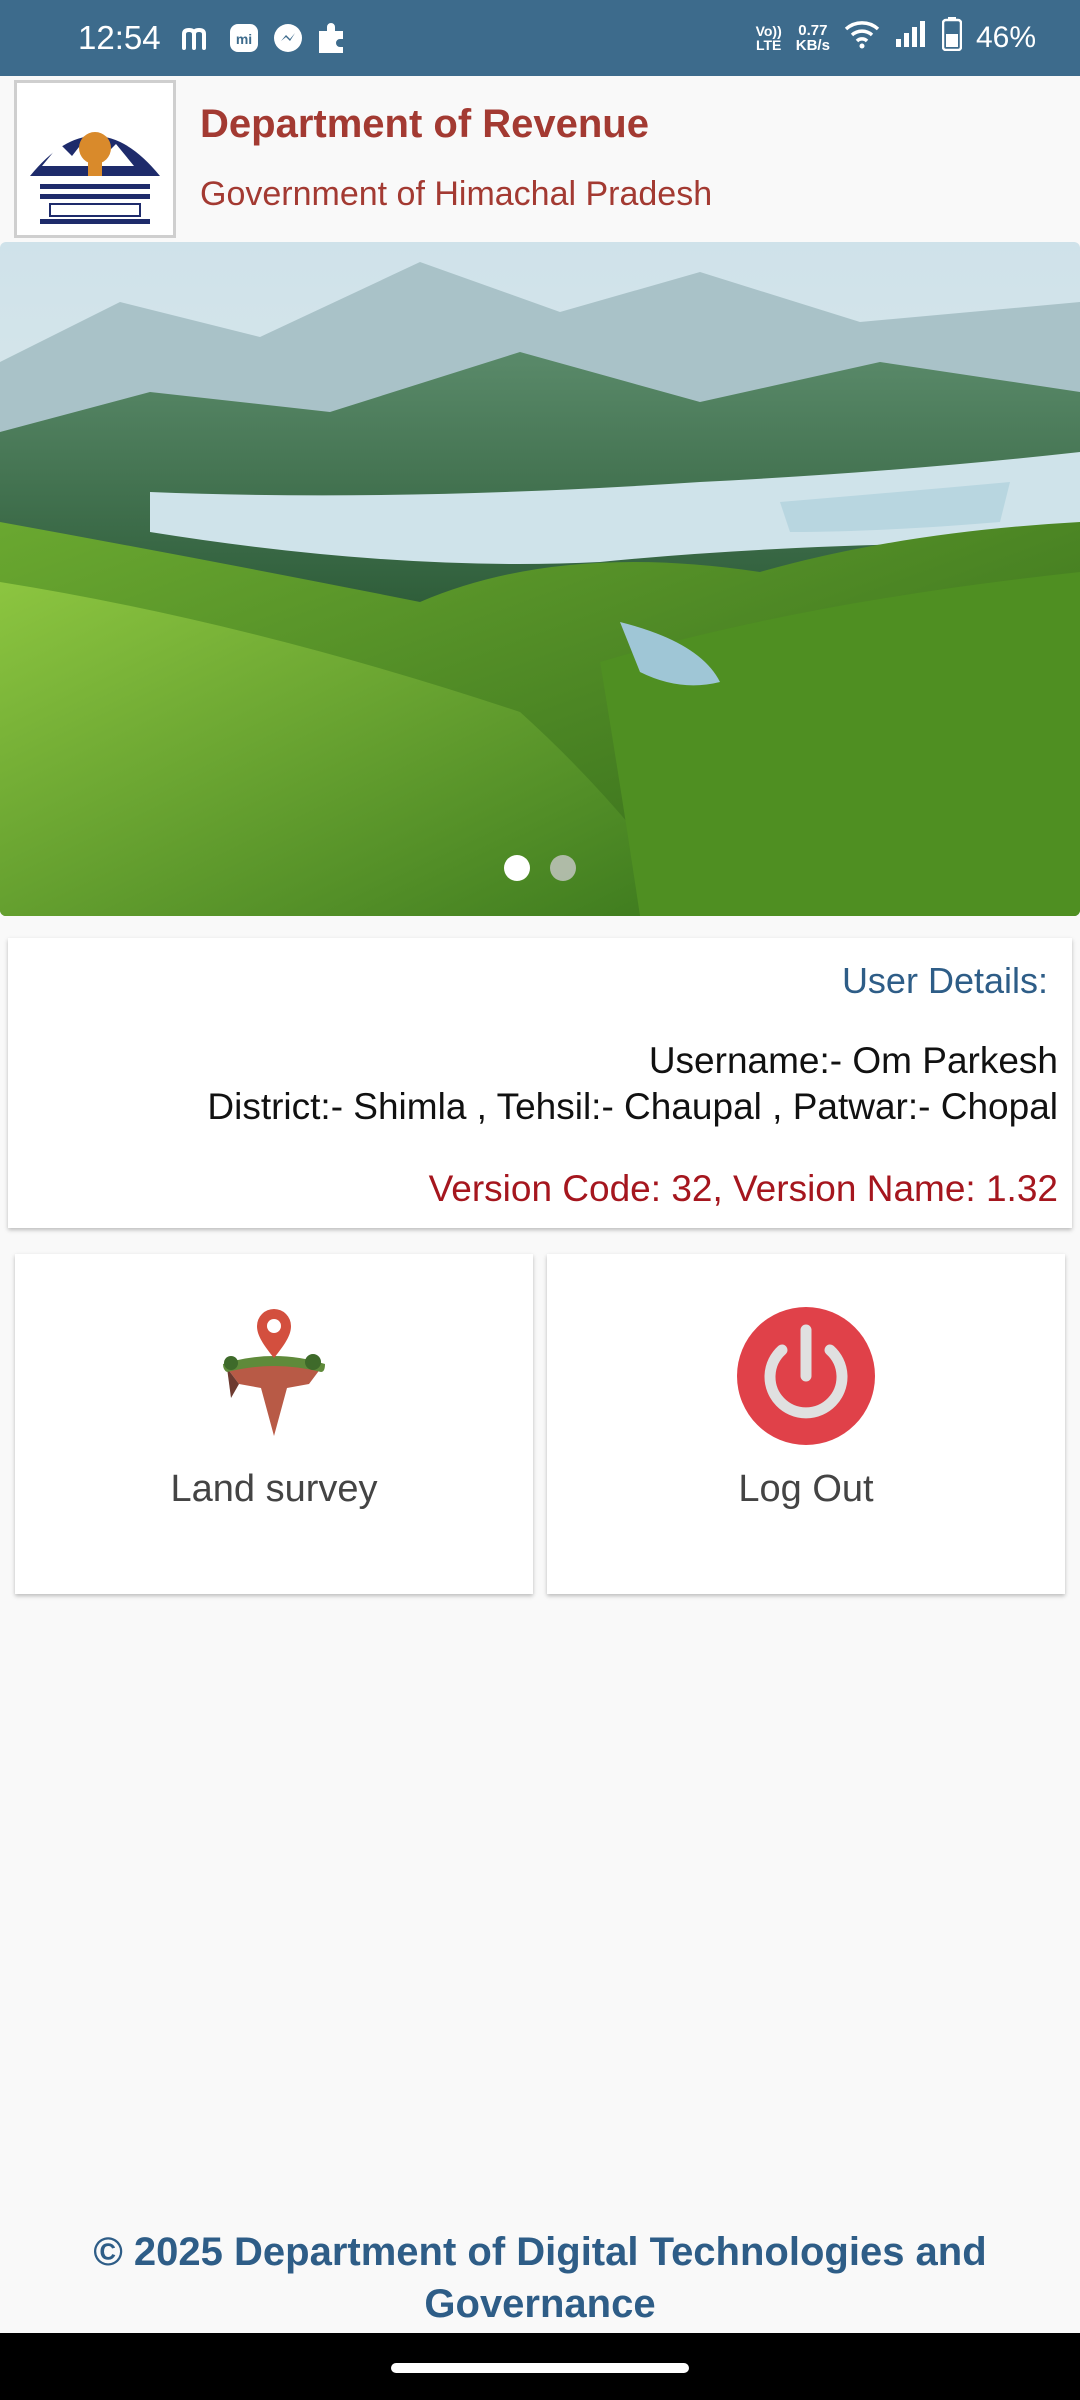  I want to click on logout-label: Log Out, so click(806, 1489).